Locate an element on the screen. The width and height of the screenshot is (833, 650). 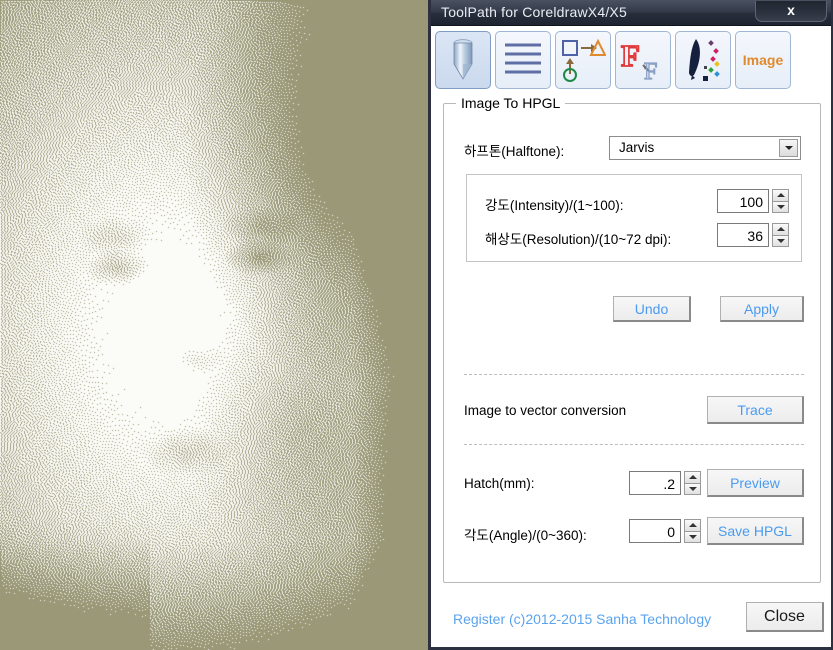
angle-stepper is located at coordinates (692, 531).